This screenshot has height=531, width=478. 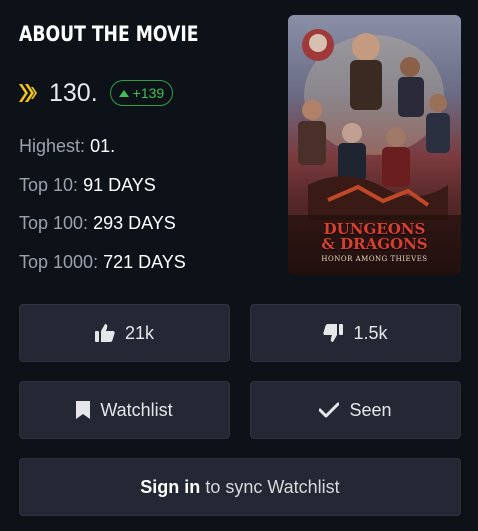 What do you see at coordinates (139, 332) in the screenshot?
I see `like-count: 21k` at bounding box center [139, 332].